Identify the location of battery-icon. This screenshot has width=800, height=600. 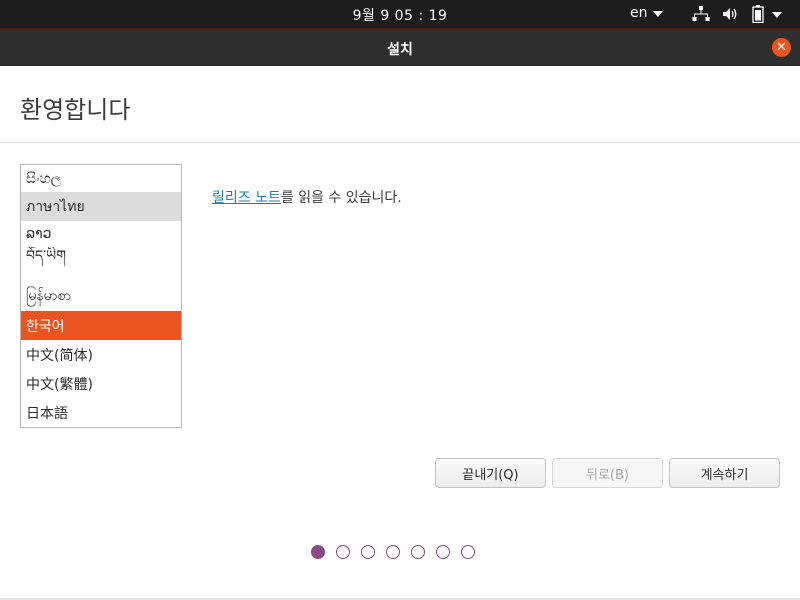
(758, 14).